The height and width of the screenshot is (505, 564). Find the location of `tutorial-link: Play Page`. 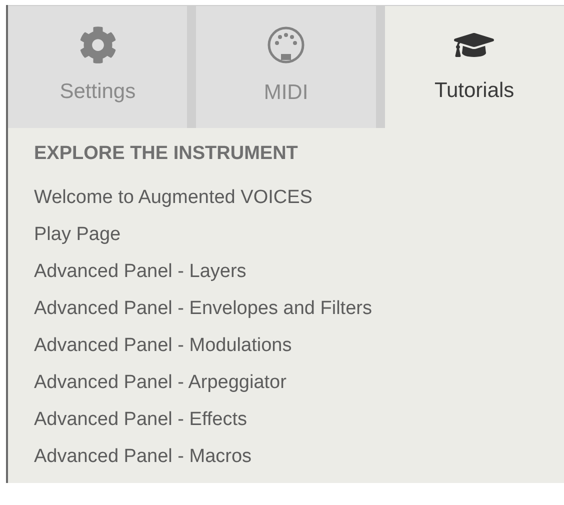

tutorial-link: Play Page is located at coordinates (77, 234).